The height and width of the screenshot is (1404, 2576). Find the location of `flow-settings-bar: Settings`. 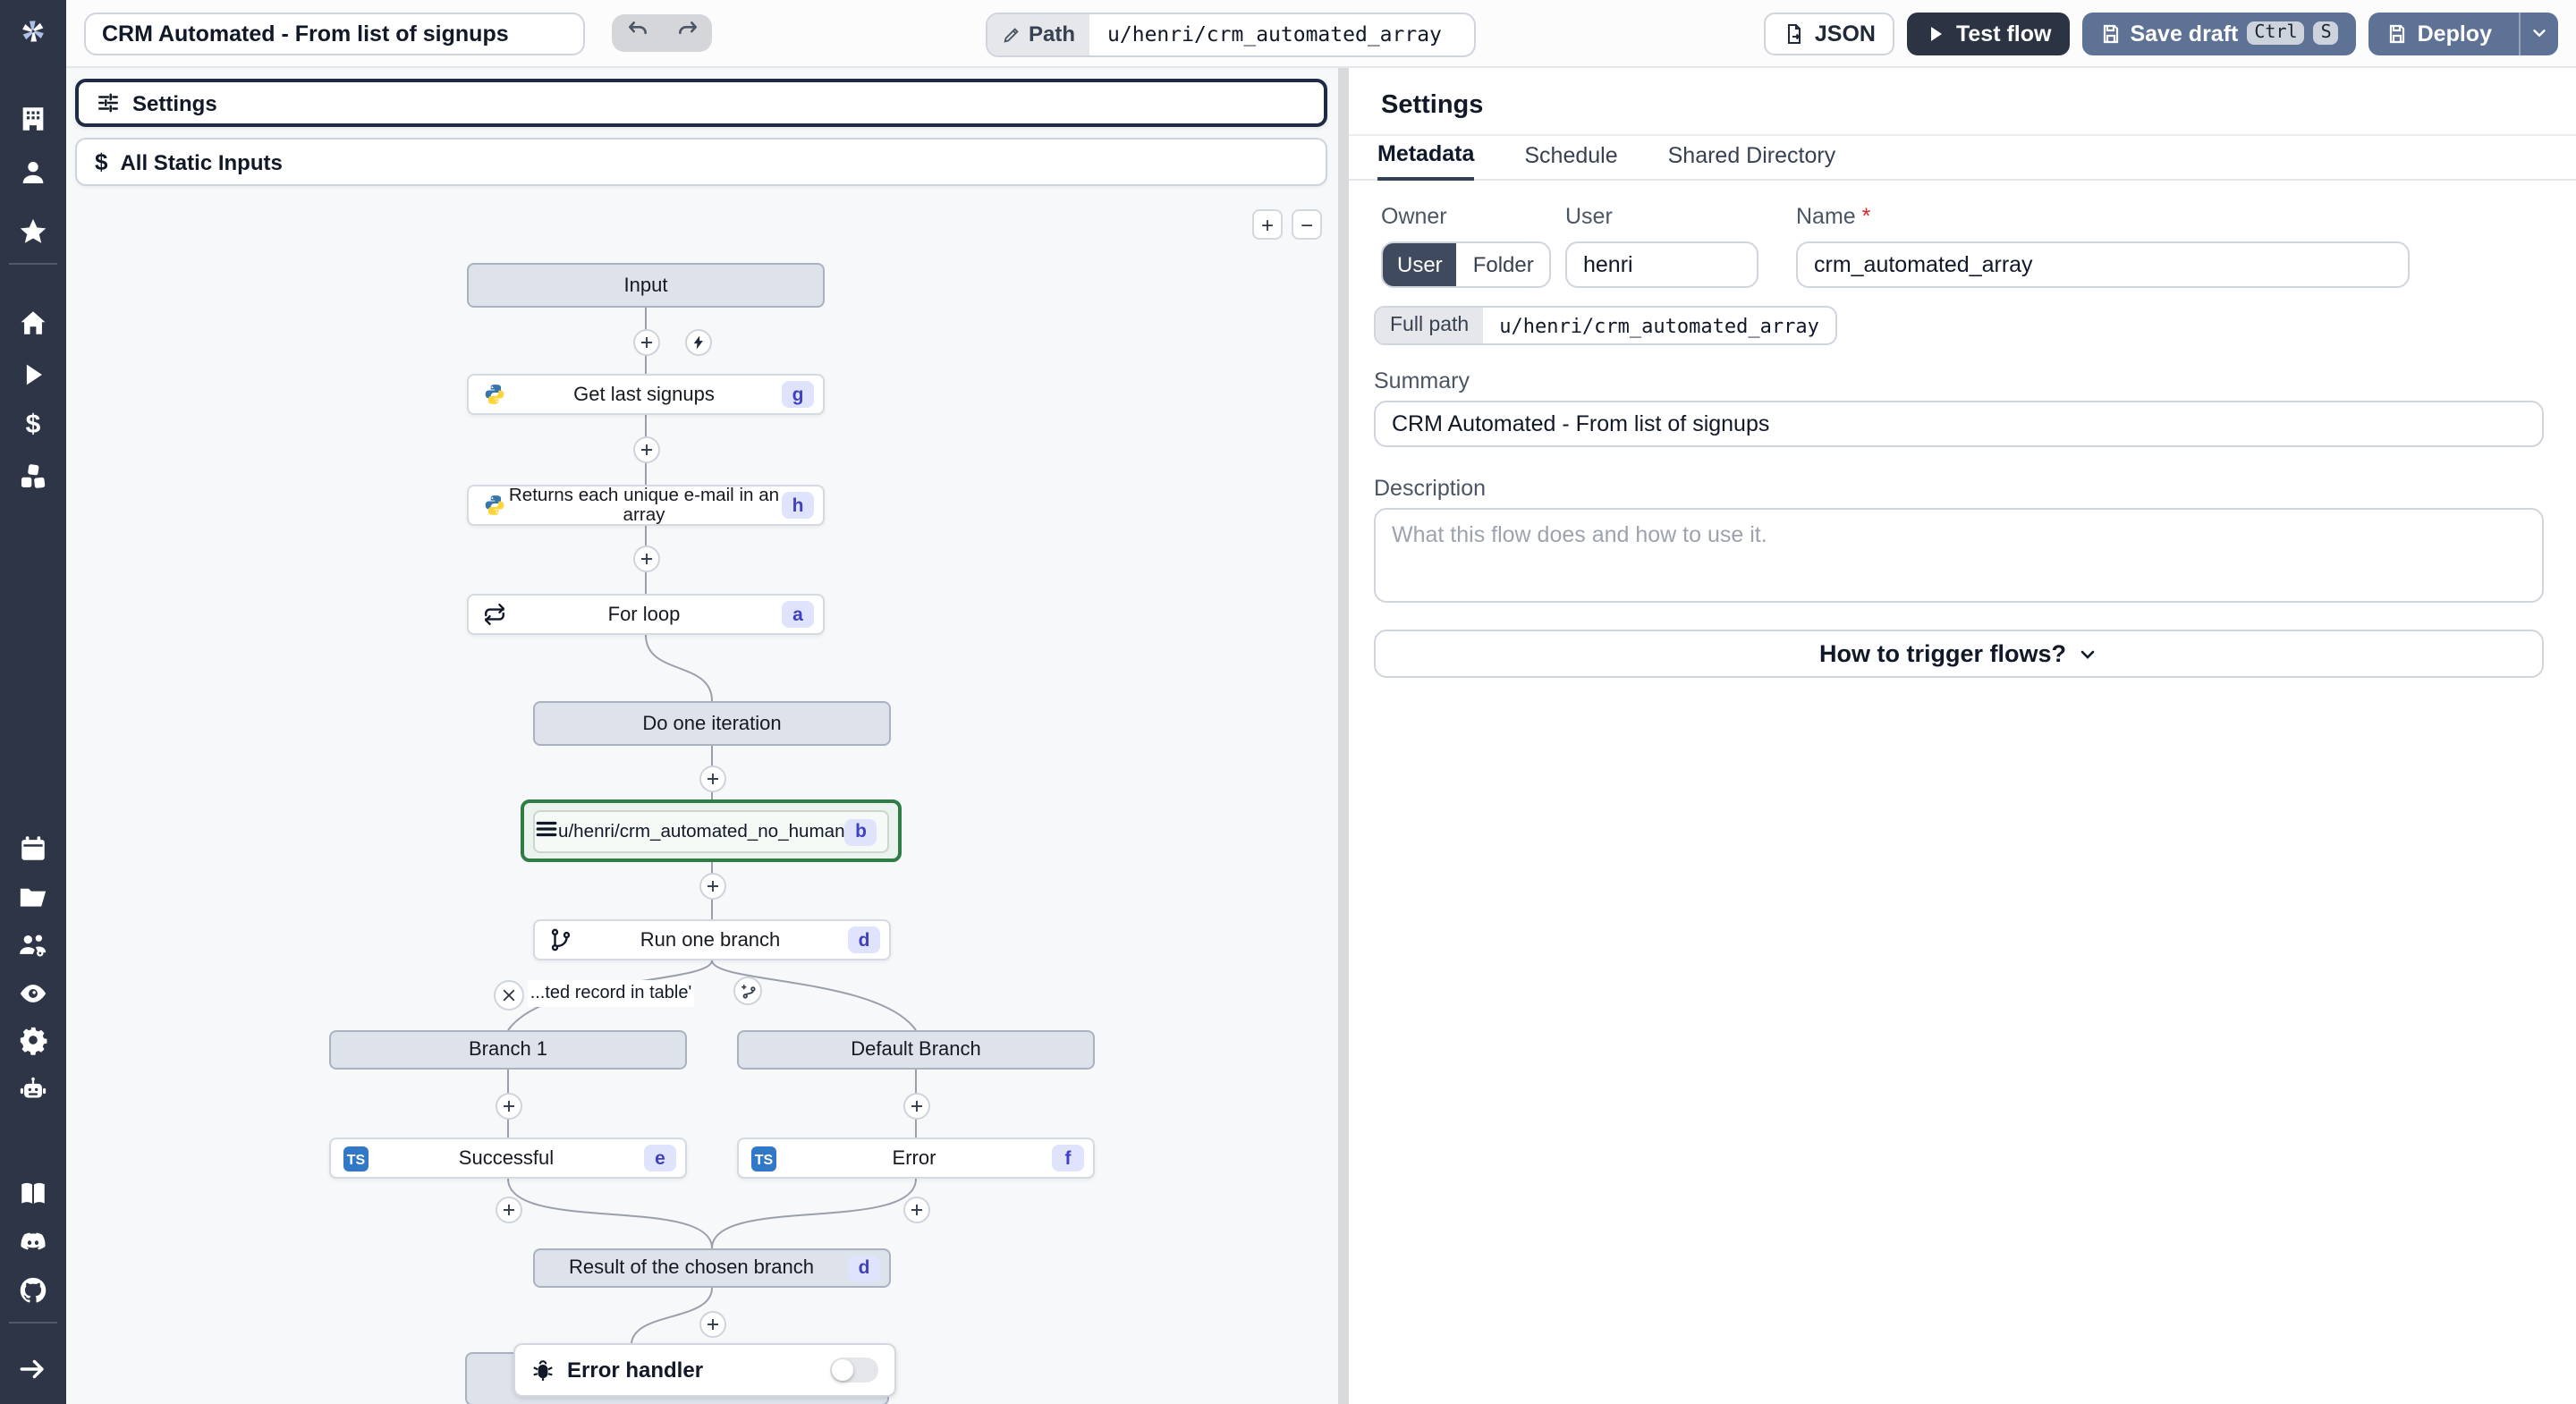

flow-settings-bar: Settings is located at coordinates (701, 103).